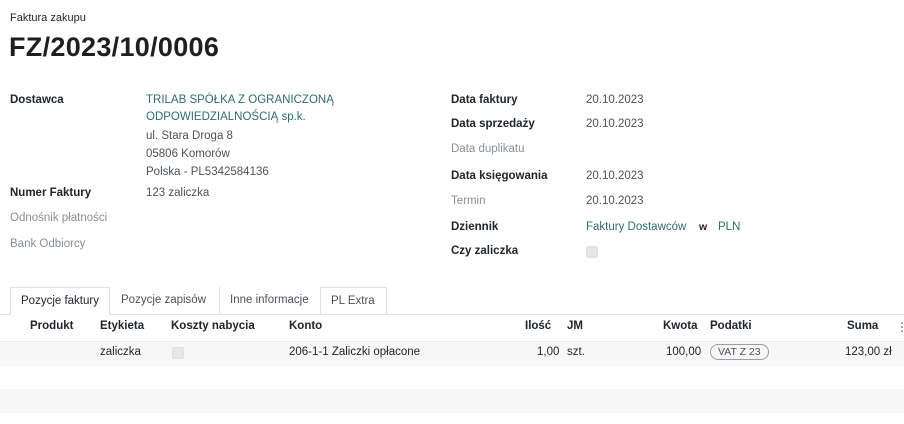 The image size is (904, 424). Describe the element at coordinates (615, 201) in the screenshot. I see `term-field: 20.10.2023` at that location.